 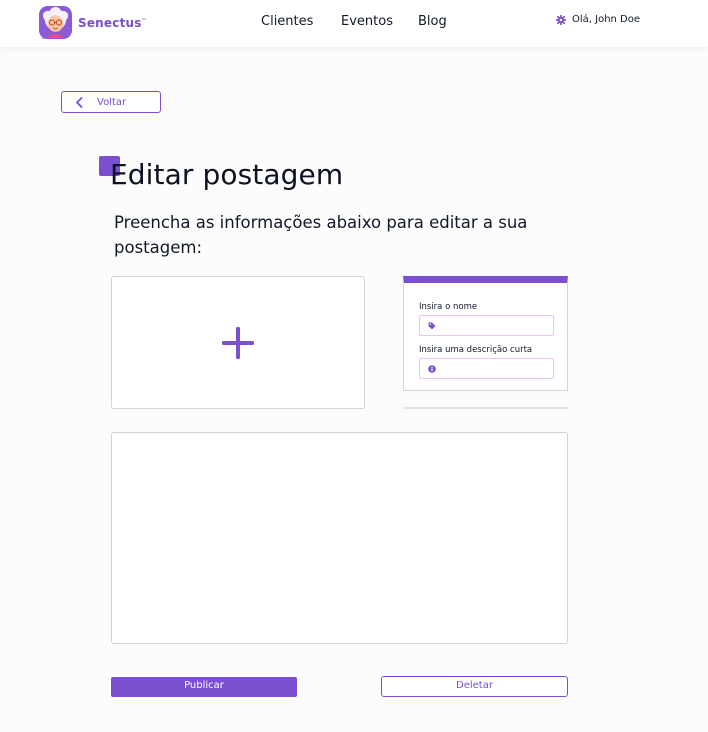 I want to click on image-upload-area, so click(x=238, y=342).